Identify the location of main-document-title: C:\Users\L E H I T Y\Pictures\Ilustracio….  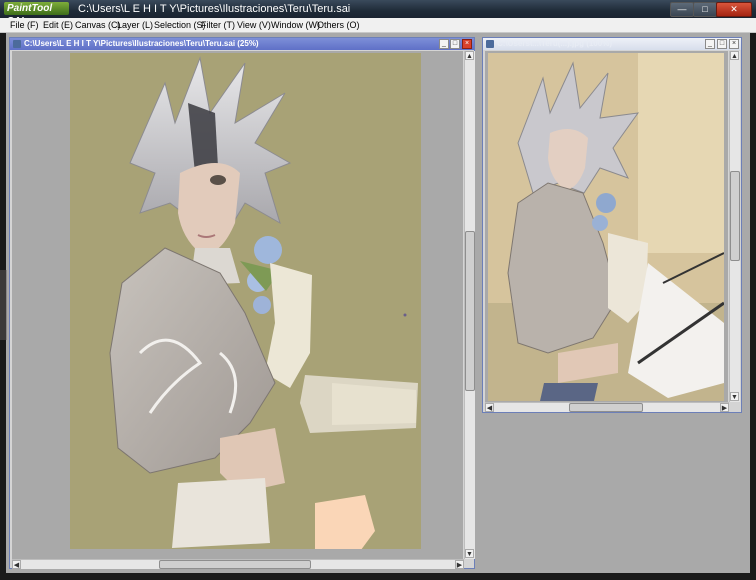
(141, 43).